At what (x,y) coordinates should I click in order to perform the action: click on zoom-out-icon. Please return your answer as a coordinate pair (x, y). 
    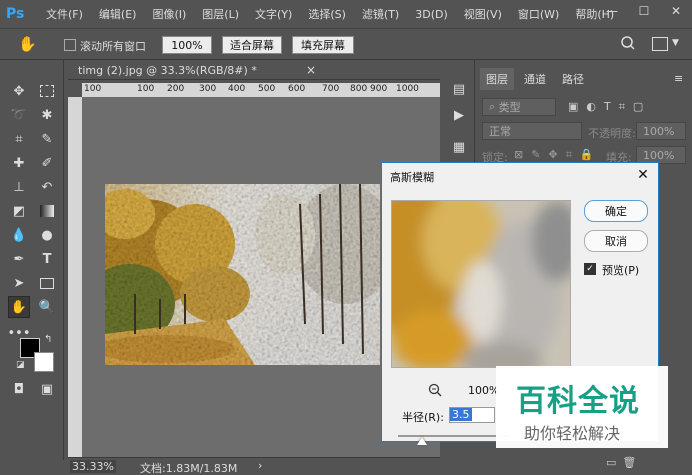
    Looking at the image, I should click on (435, 390).